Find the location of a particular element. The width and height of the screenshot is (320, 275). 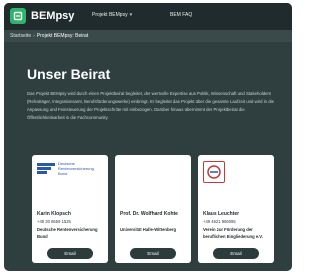

nav-item-label: BEM FAQ is located at coordinates (181, 15).